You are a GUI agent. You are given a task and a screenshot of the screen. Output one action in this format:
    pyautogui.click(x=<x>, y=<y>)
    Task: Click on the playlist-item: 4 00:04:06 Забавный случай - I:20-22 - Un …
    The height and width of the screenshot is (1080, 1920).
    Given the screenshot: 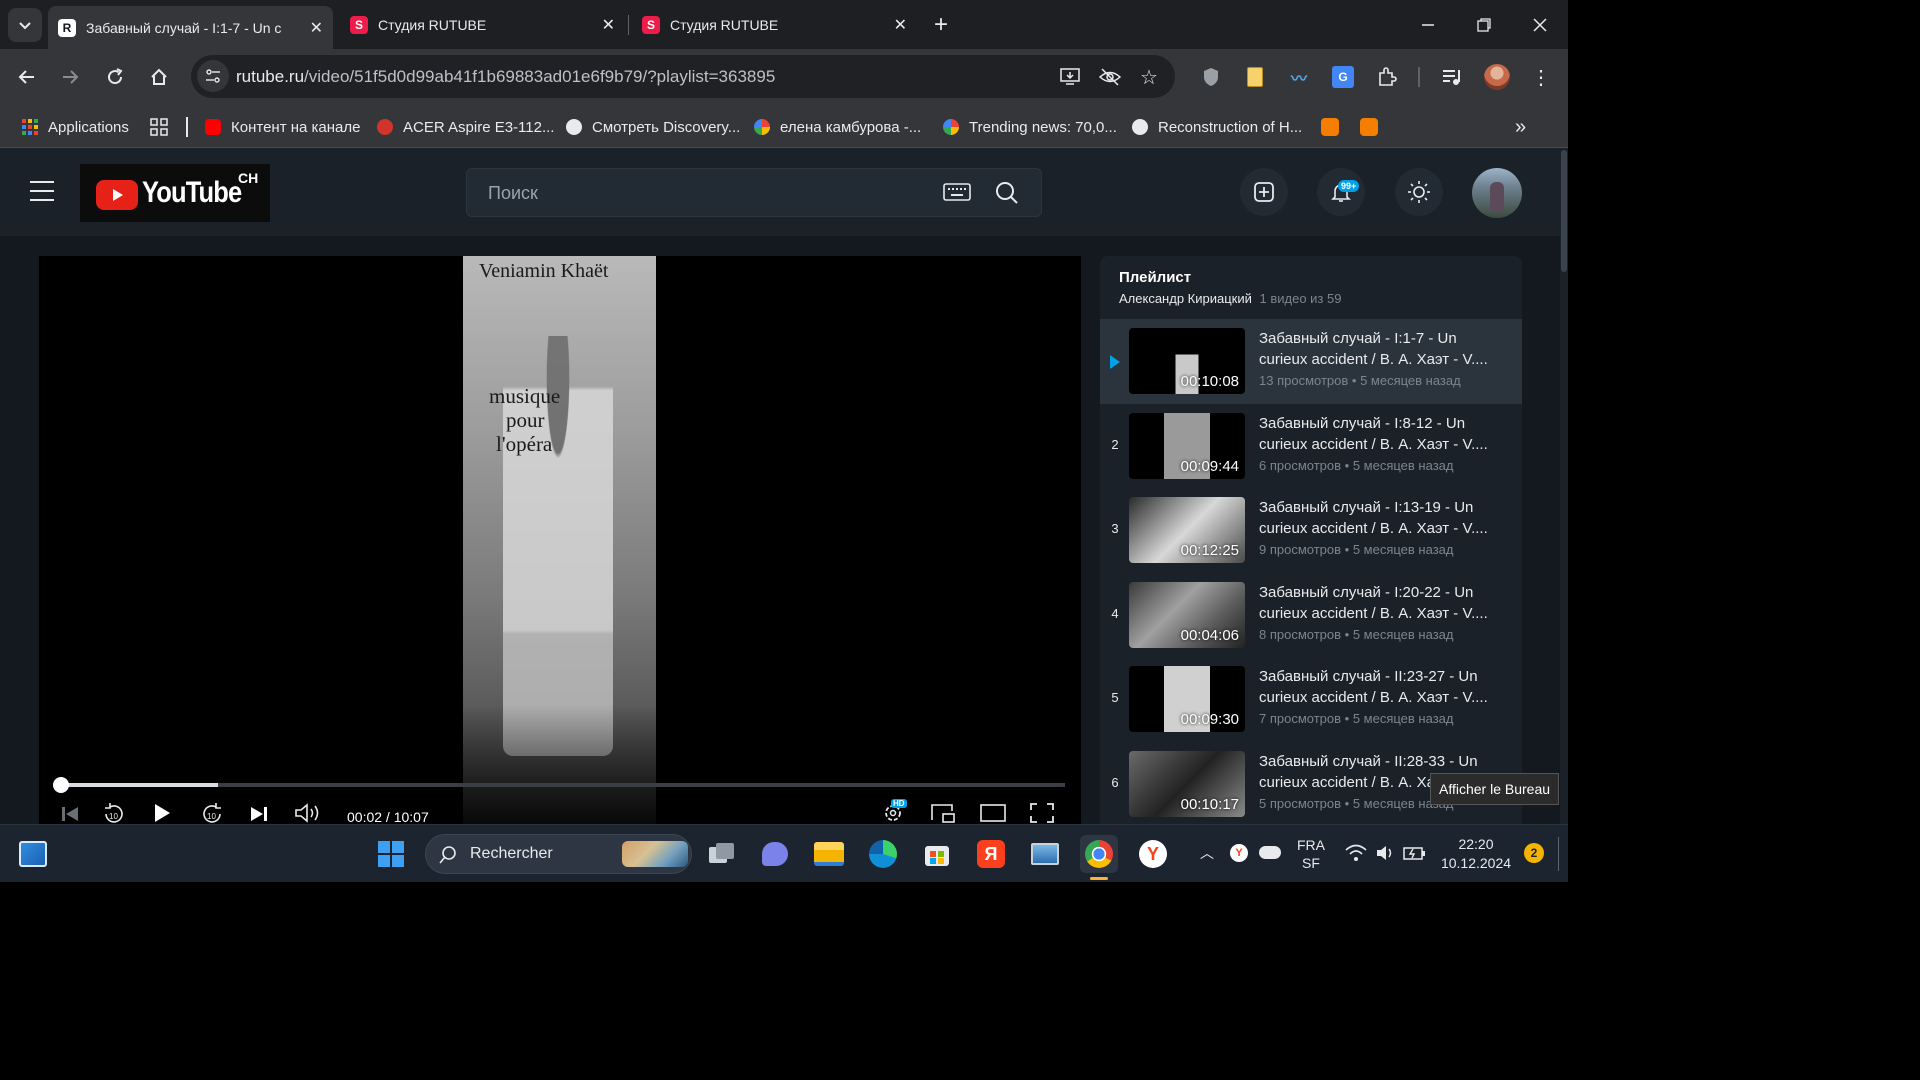 What is the action you would take?
    pyautogui.click(x=1311, y=616)
    